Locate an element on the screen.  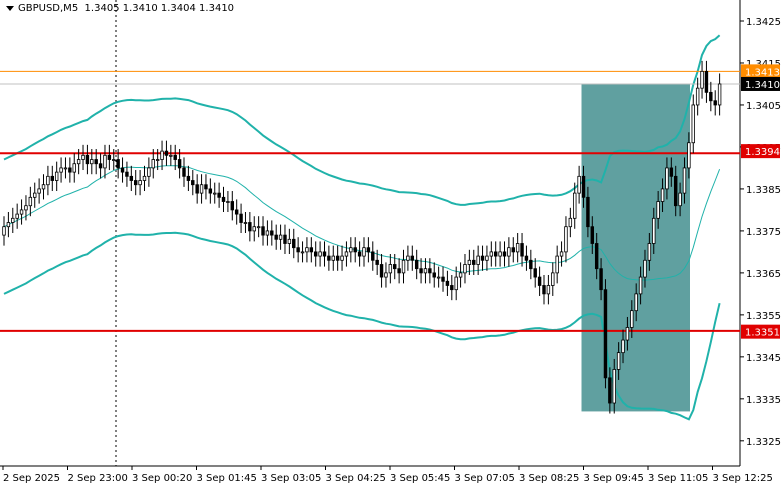
collapse-triangle-icon is located at coordinates (10, 8).